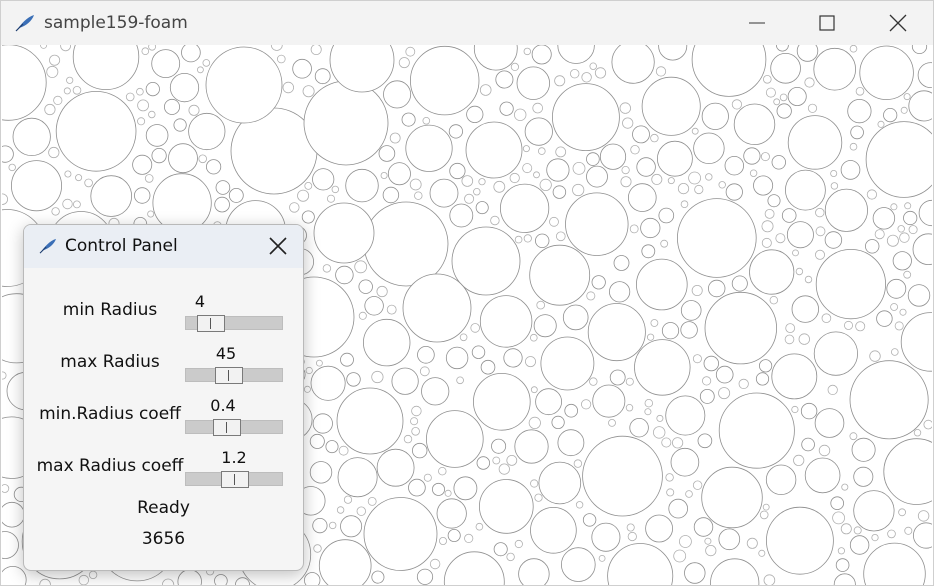 The height and width of the screenshot is (586, 934). I want to click on max-radius-coeff-slider-thumb, so click(235, 479).